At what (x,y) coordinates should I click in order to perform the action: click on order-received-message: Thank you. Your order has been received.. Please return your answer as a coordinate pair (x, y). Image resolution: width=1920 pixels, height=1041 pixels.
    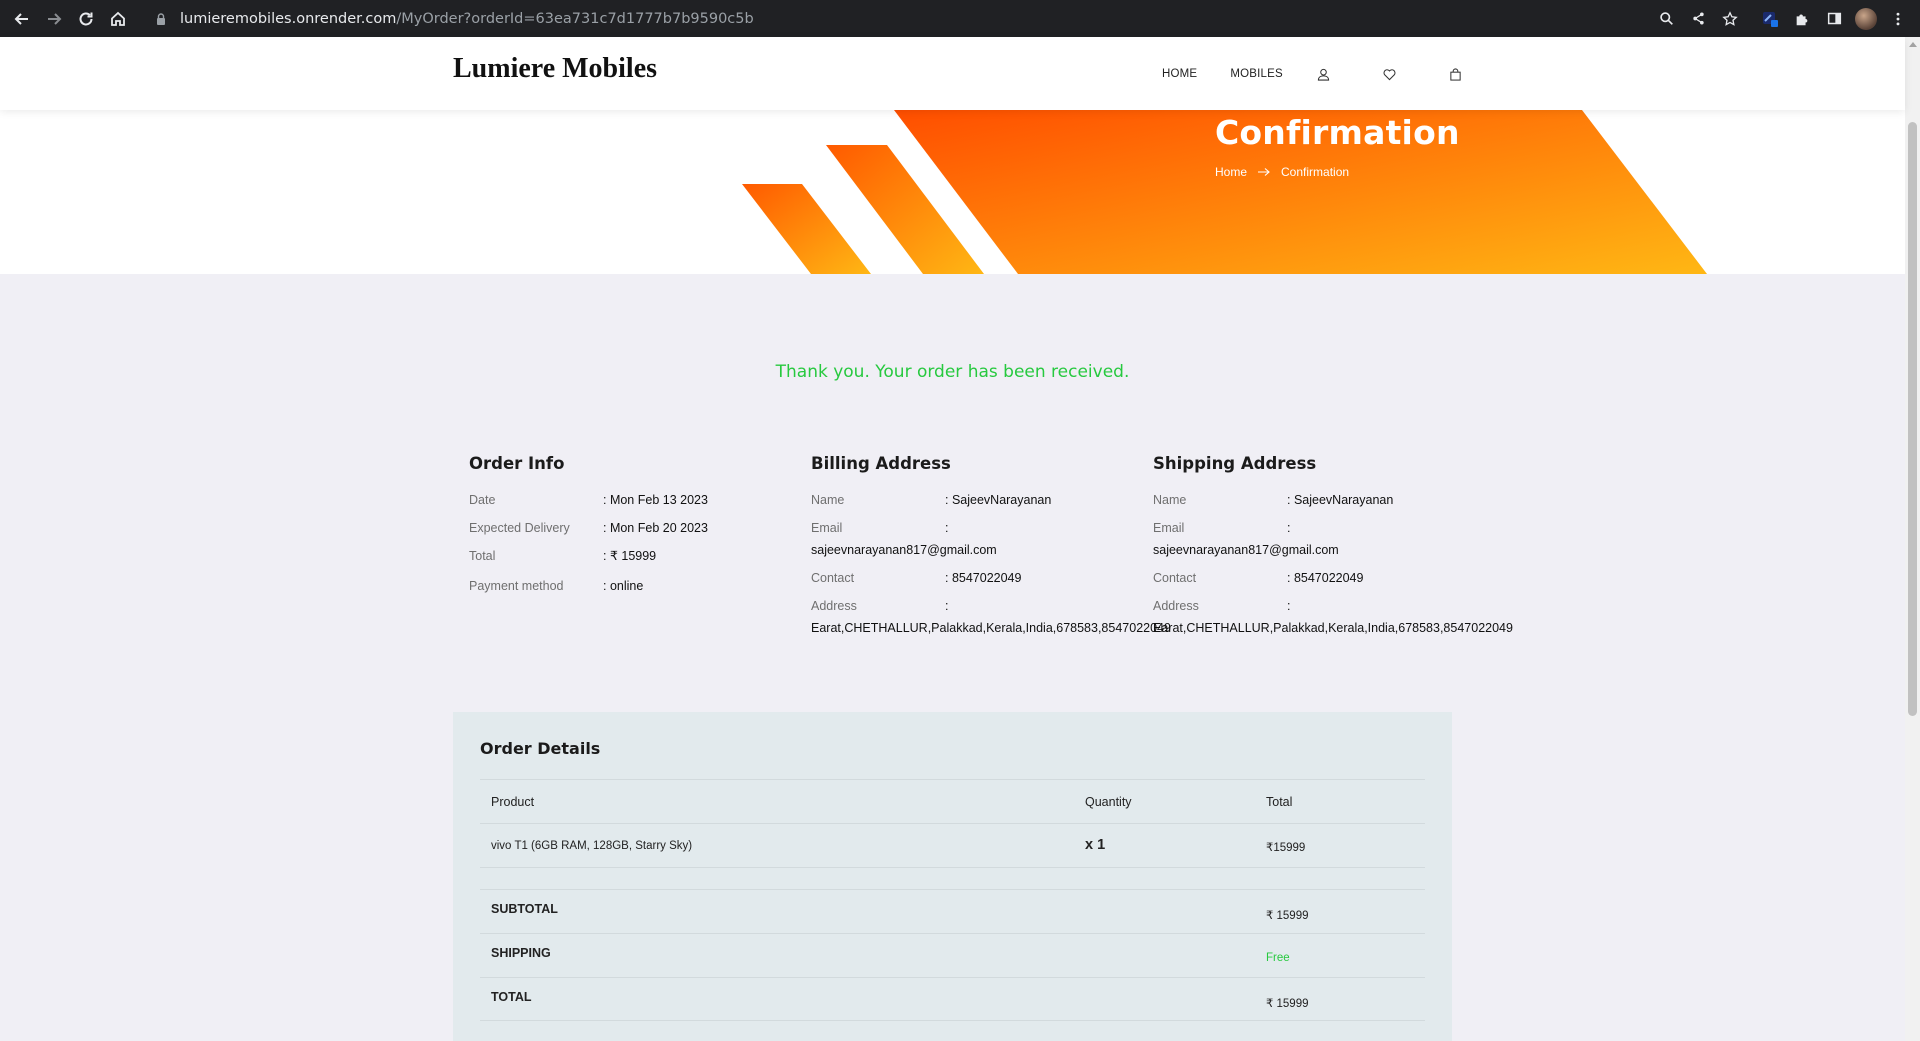
    Looking at the image, I should click on (952, 372).